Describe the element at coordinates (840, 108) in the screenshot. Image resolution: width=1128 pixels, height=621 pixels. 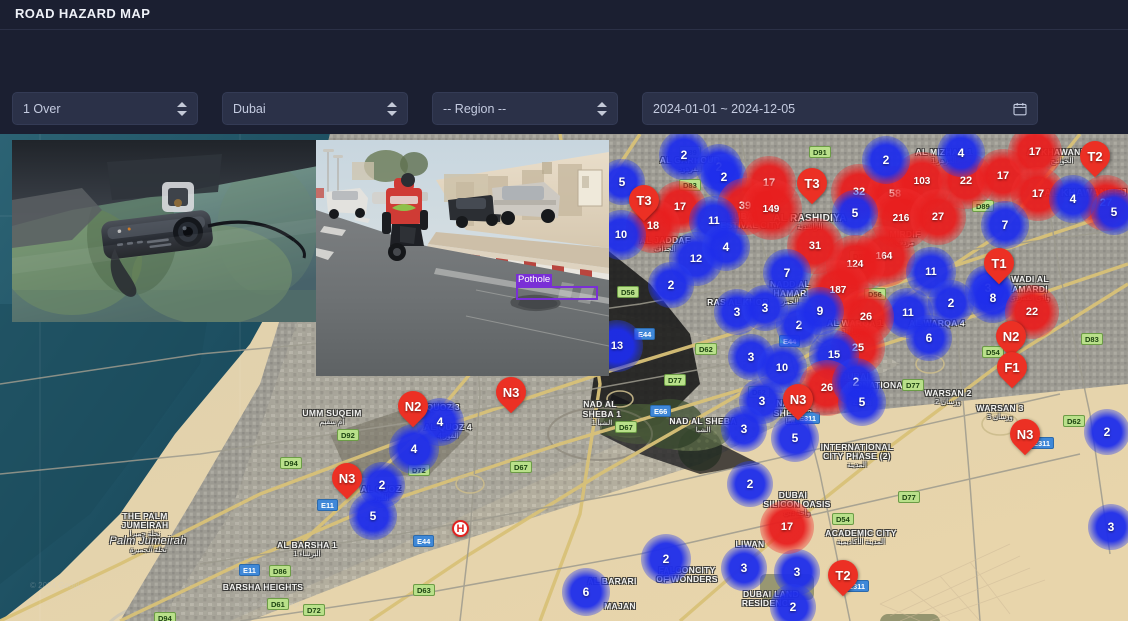
I see `date-range-picker: 2024-01-01 ~ 2024-12-05` at that location.